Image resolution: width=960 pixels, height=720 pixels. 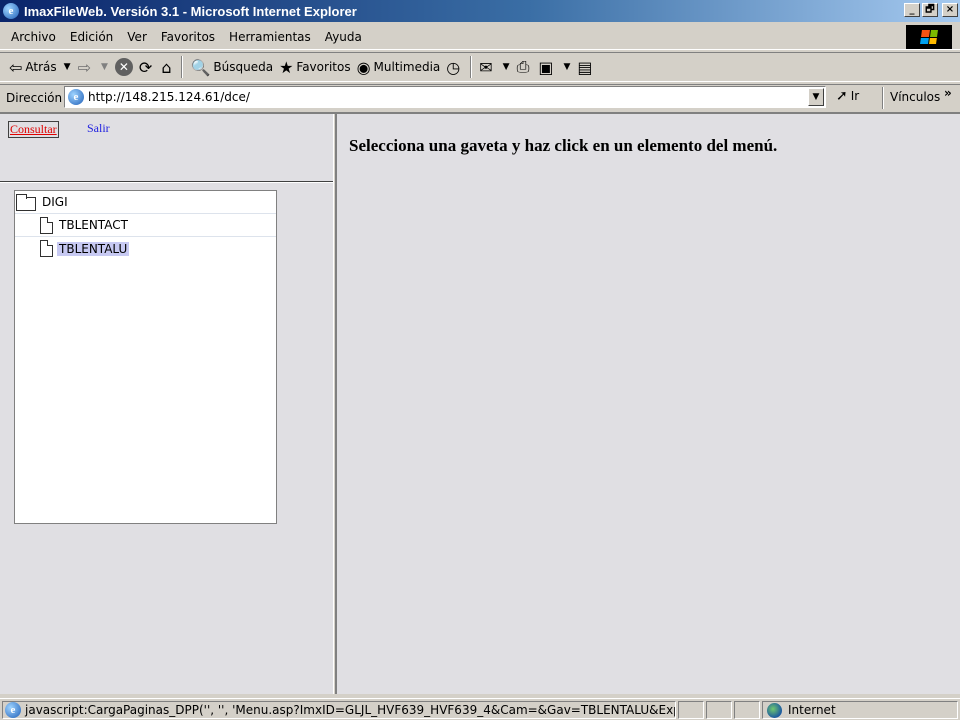 I want to click on search-button: 🔍 Búsqueda, so click(x=231, y=67).